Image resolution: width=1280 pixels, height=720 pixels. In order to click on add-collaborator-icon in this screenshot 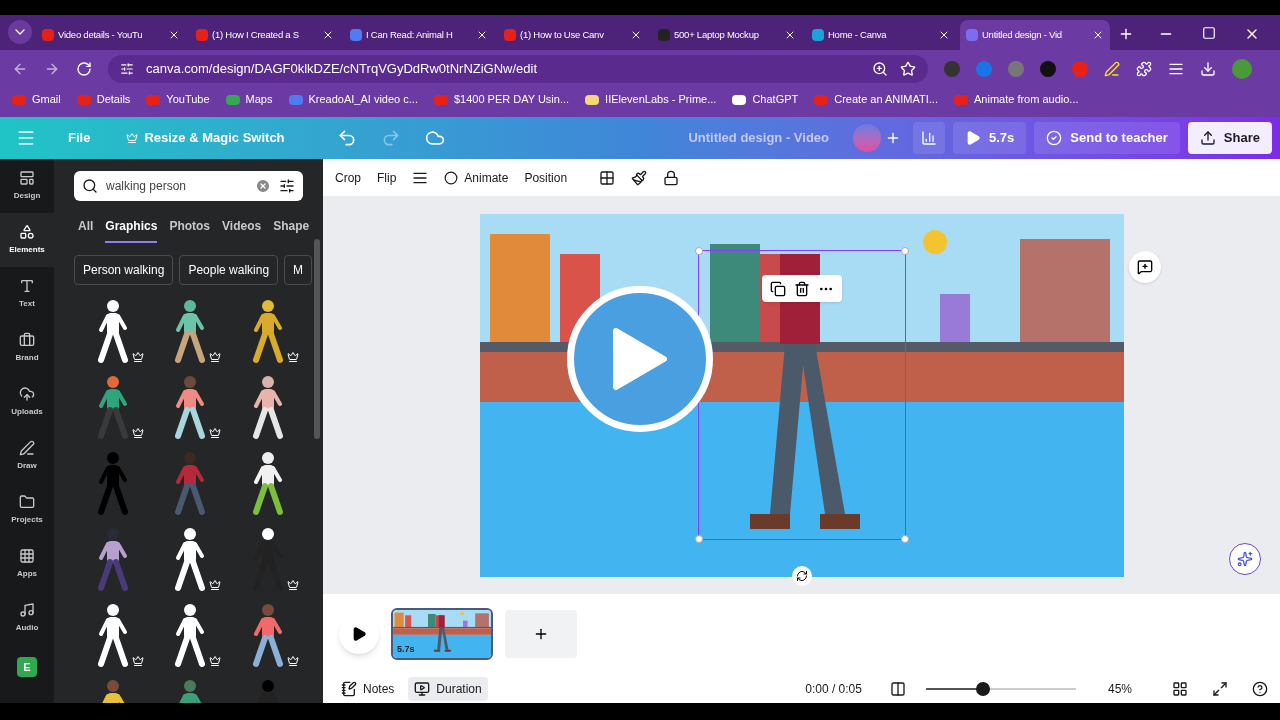, I will do `click(893, 138)`.